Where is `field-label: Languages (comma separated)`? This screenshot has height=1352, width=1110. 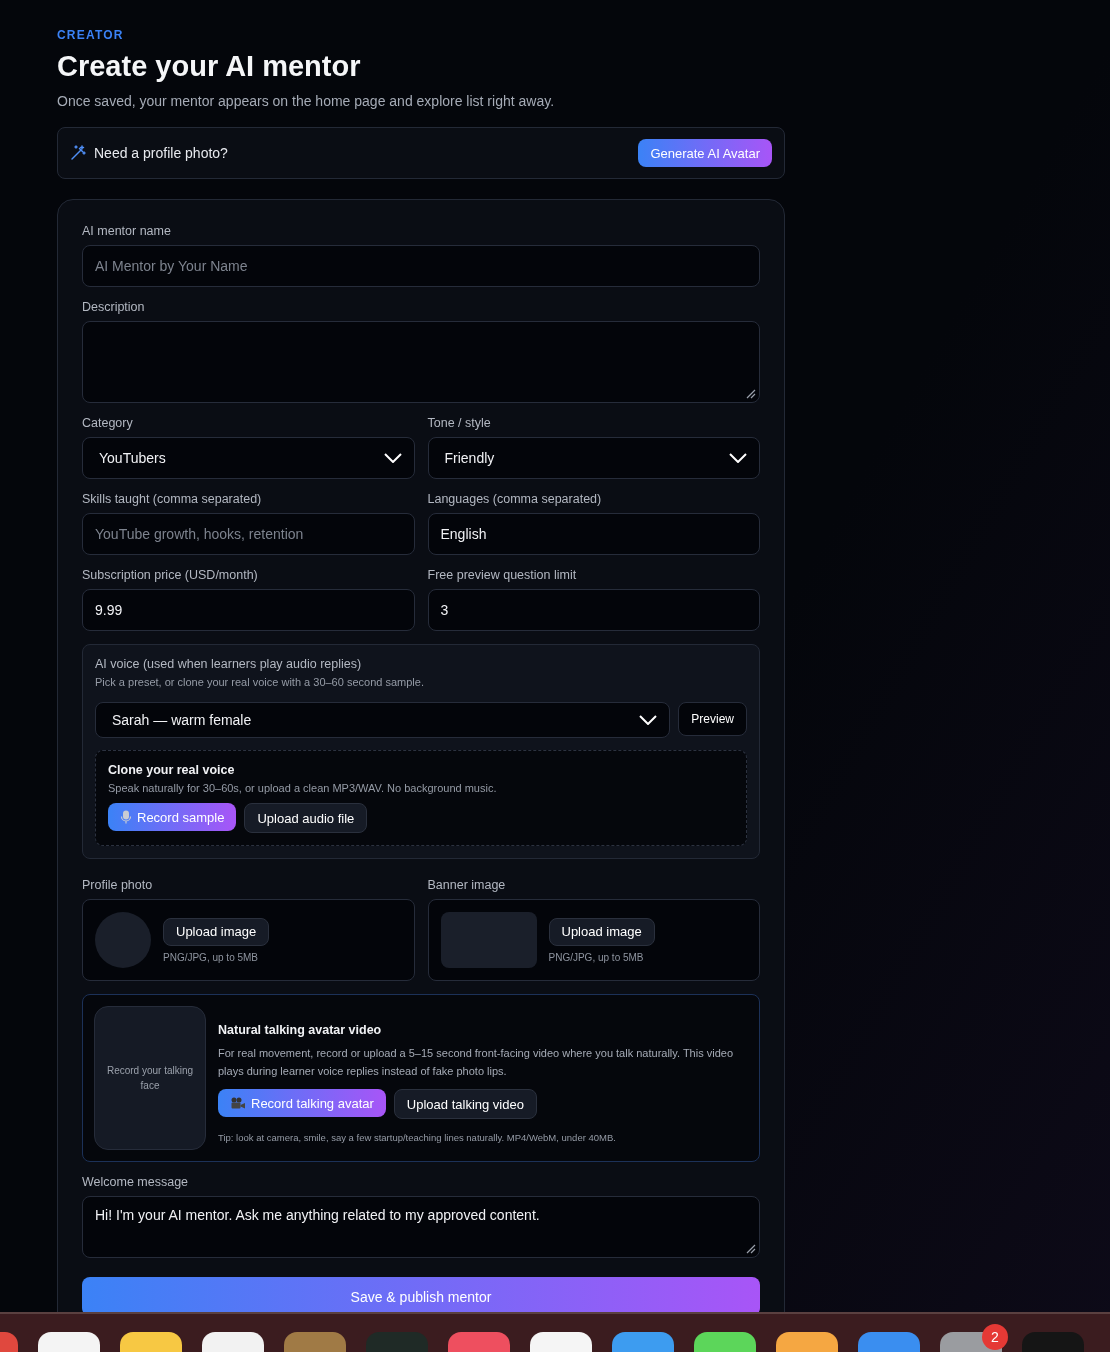 field-label: Languages (comma separated) is located at coordinates (515, 499).